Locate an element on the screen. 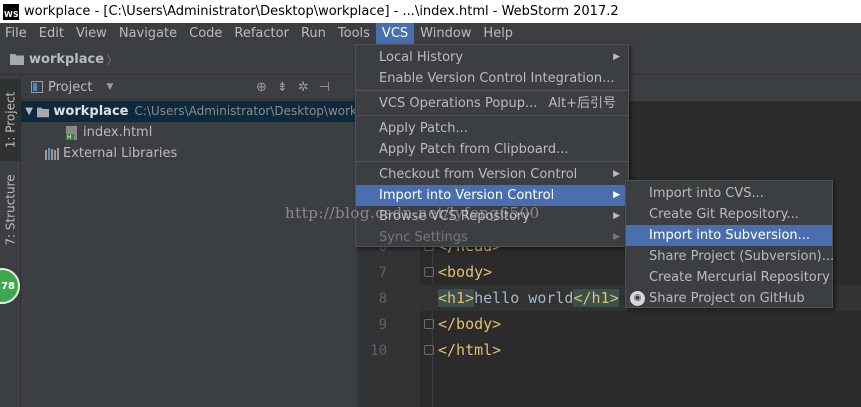 This screenshot has height=407, width=861. menu-view: View is located at coordinates (91, 33).